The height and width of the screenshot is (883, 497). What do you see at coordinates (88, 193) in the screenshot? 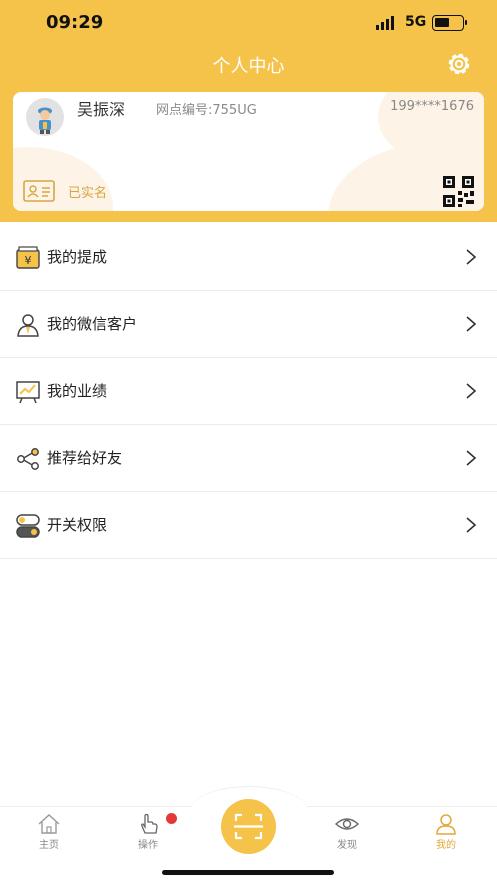
I see `verified-status: 已实名` at bounding box center [88, 193].